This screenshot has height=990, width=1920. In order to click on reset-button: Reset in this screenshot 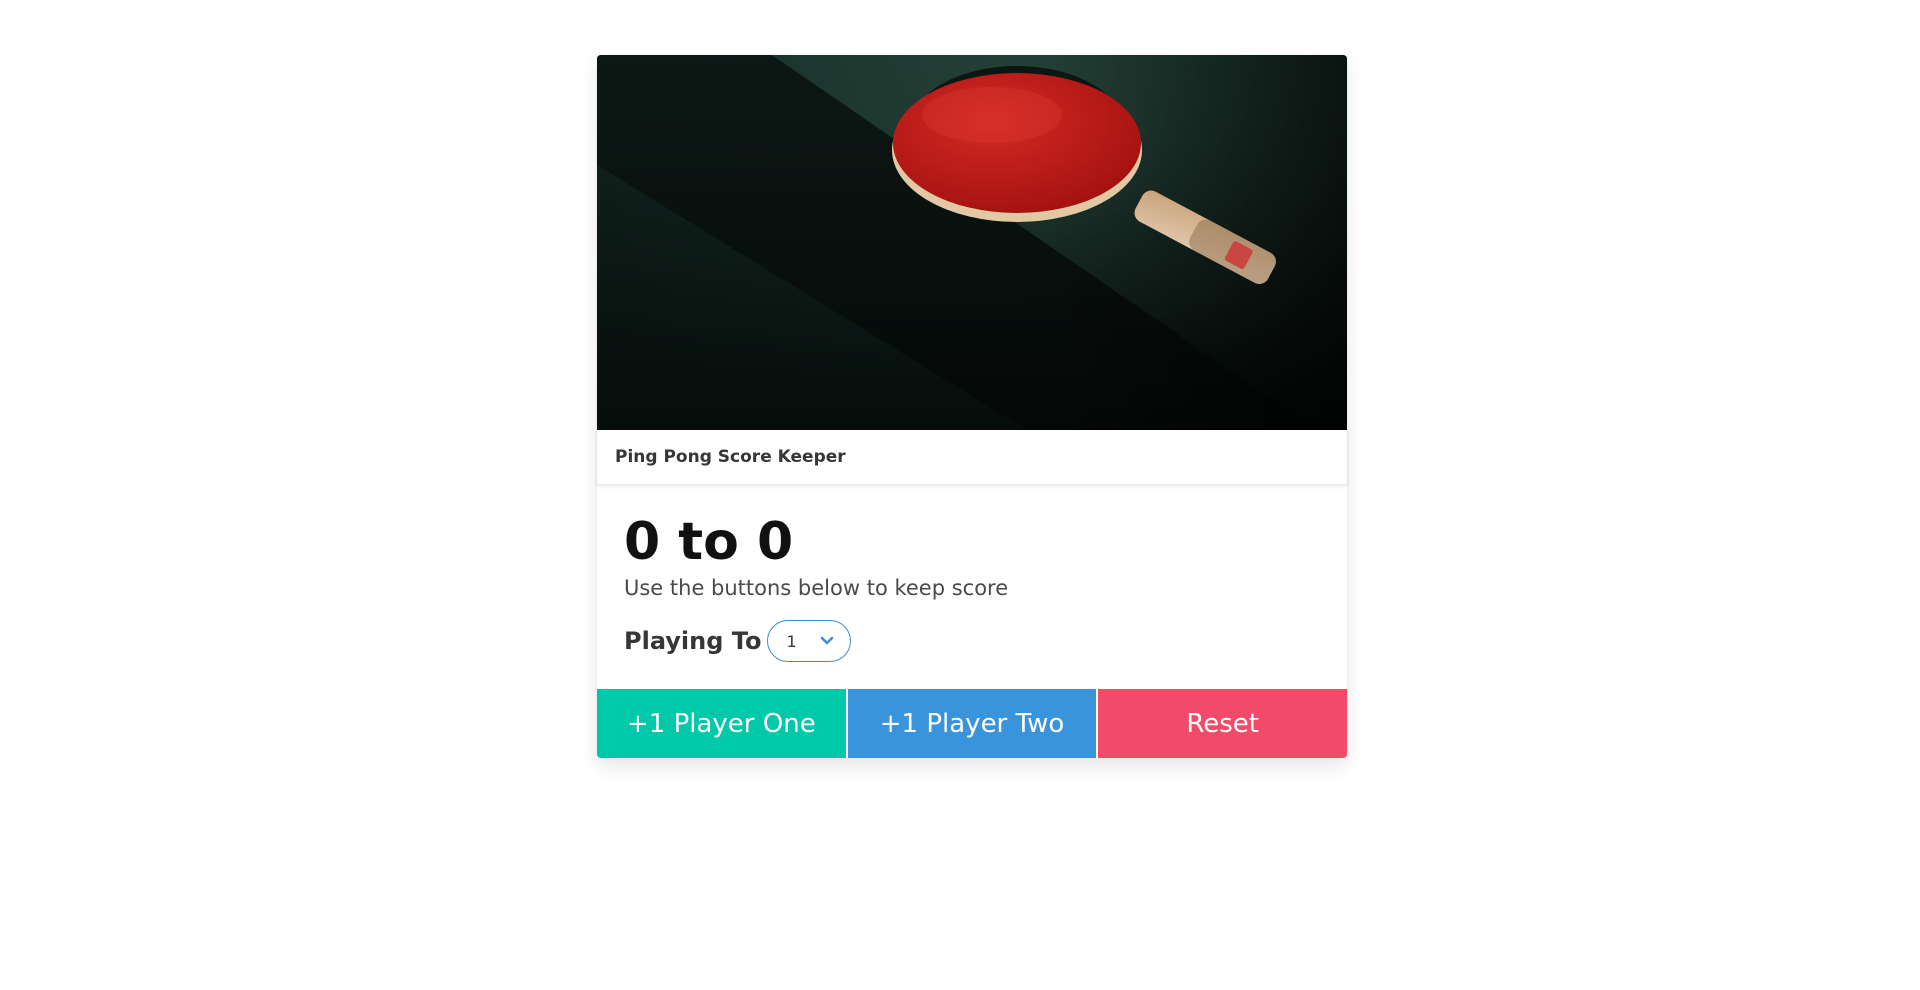, I will do `click(1223, 723)`.